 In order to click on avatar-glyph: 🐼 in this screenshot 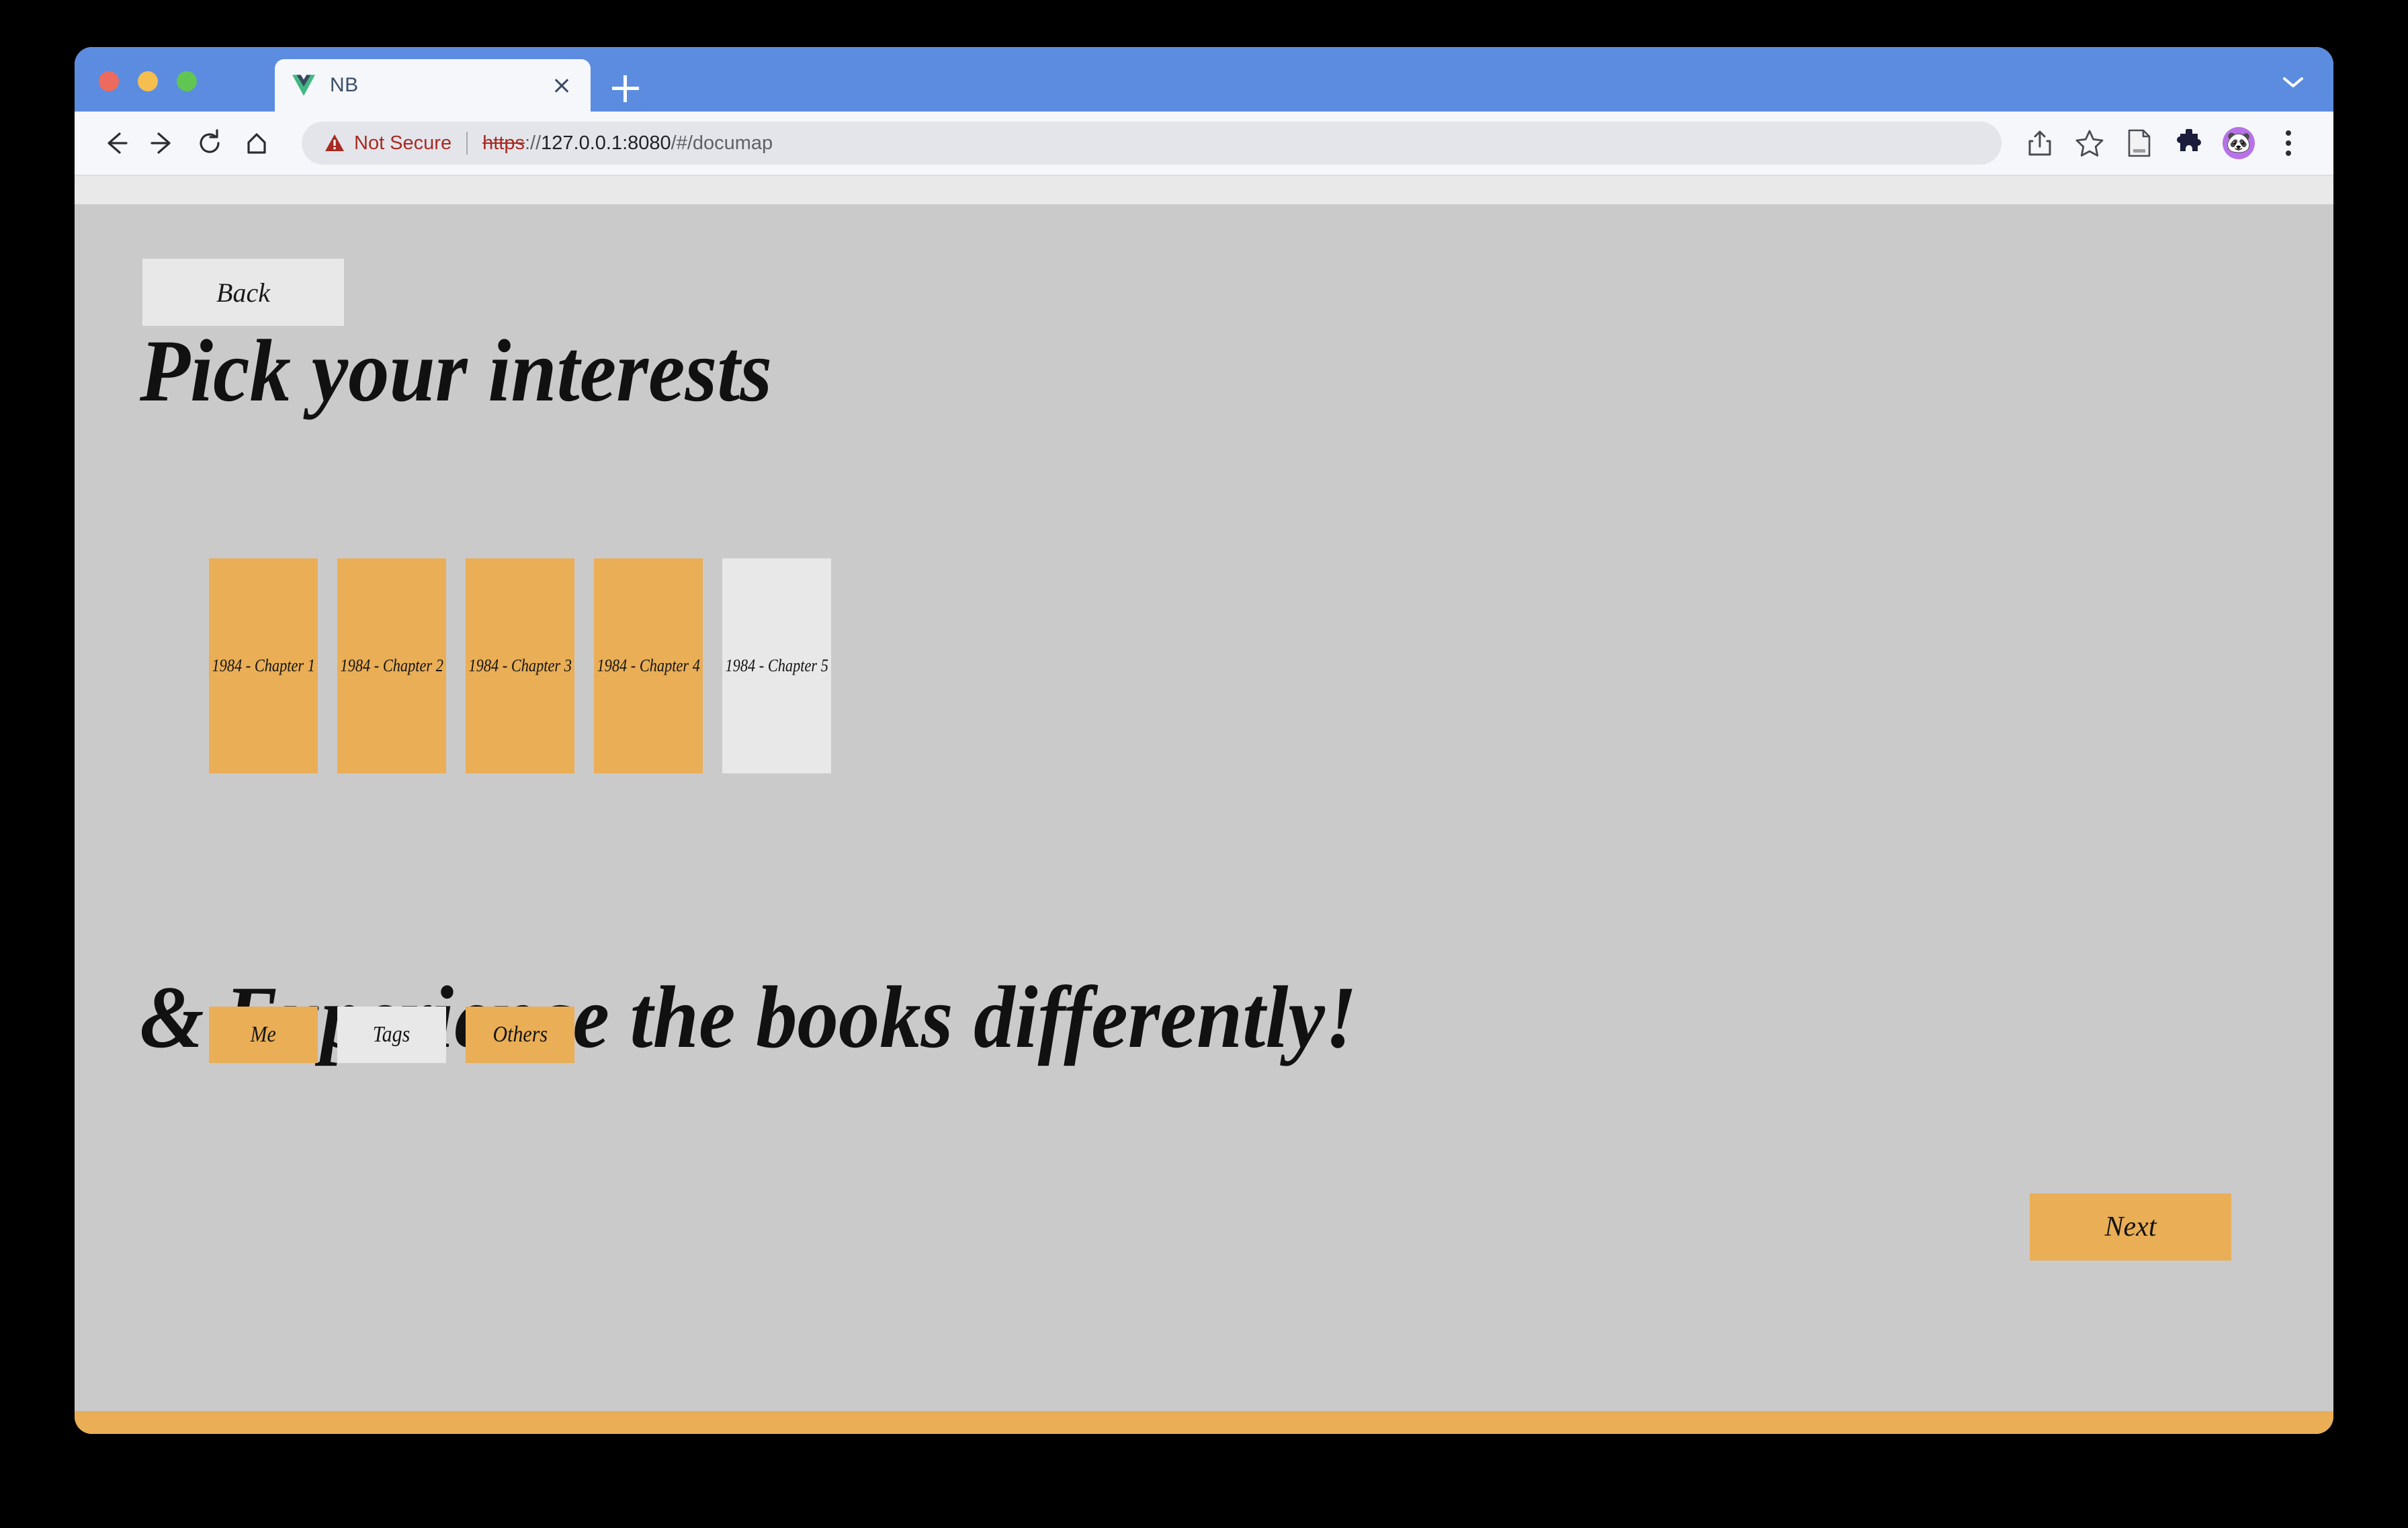, I will do `click(2238, 143)`.